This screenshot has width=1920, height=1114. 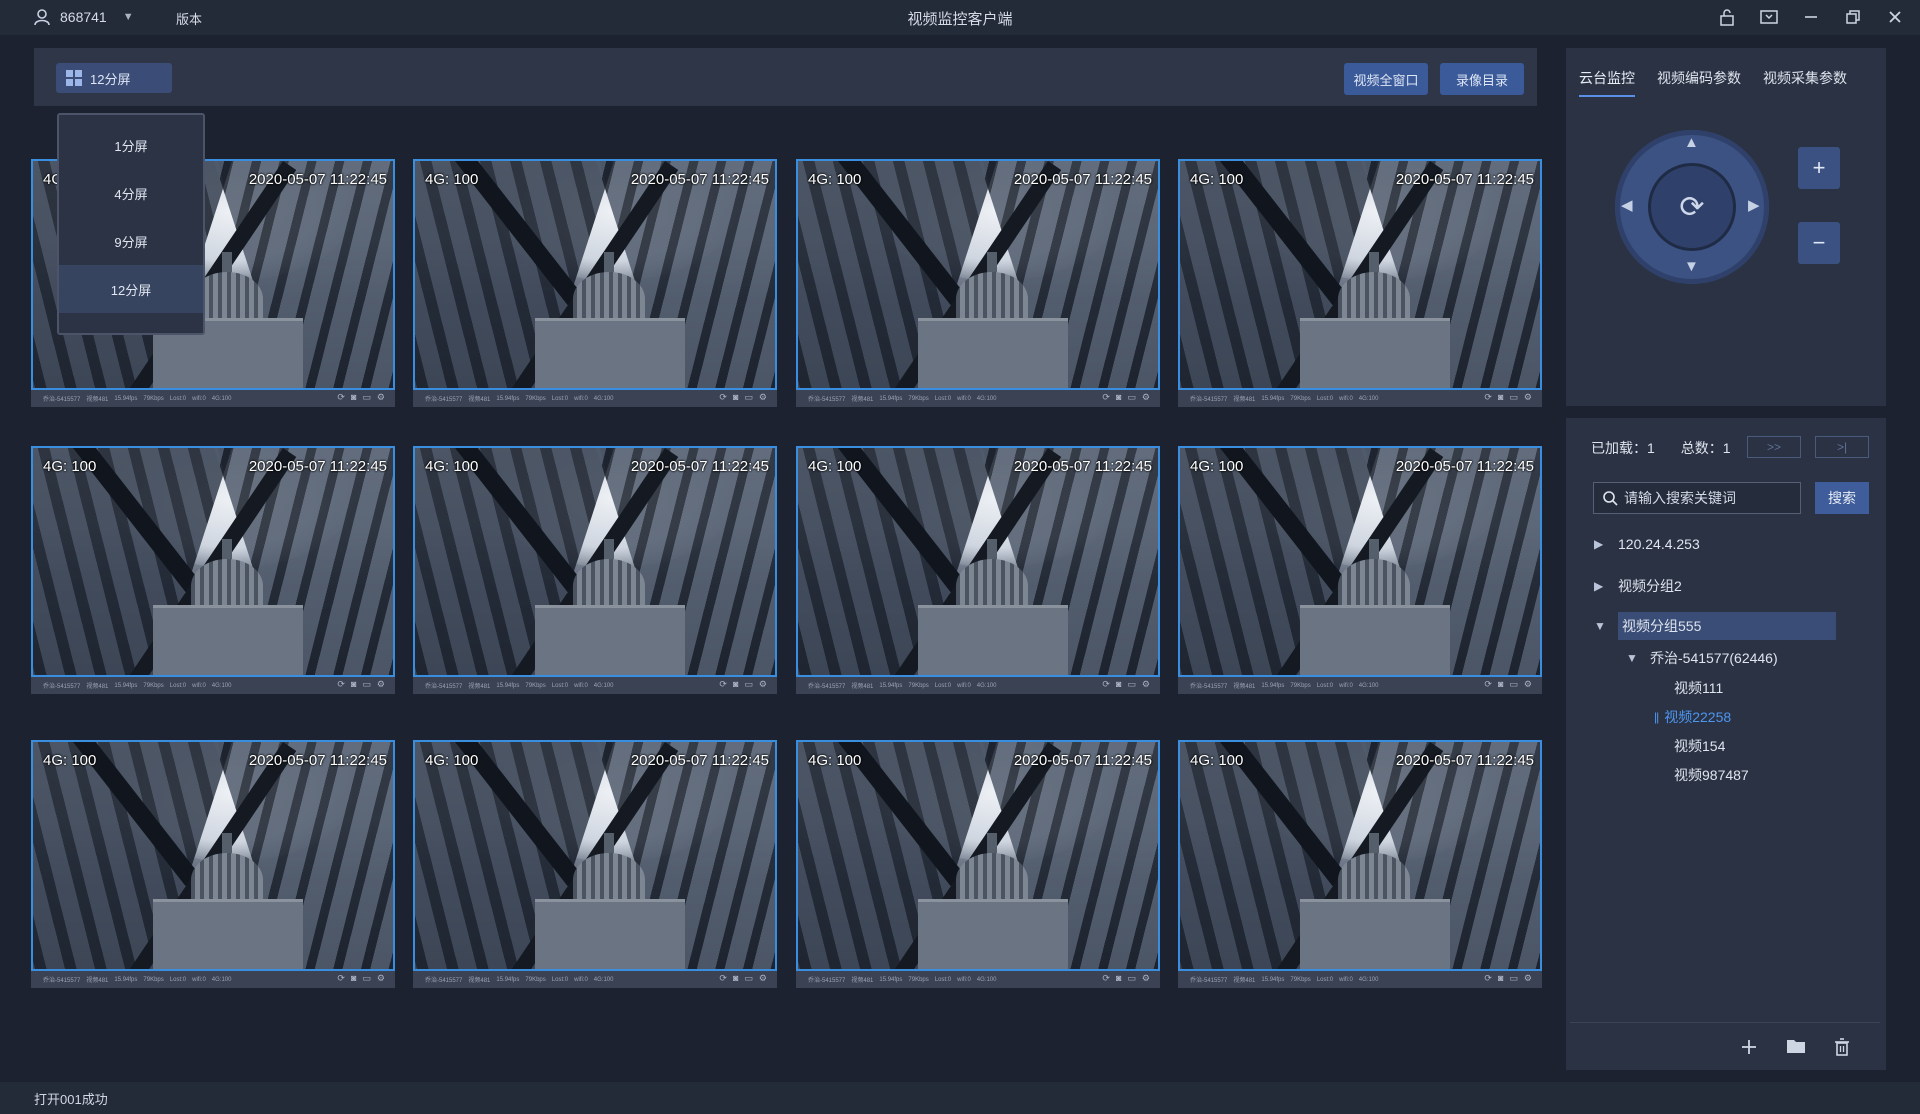 I want to click on lock-icon, so click(x=1727, y=17).